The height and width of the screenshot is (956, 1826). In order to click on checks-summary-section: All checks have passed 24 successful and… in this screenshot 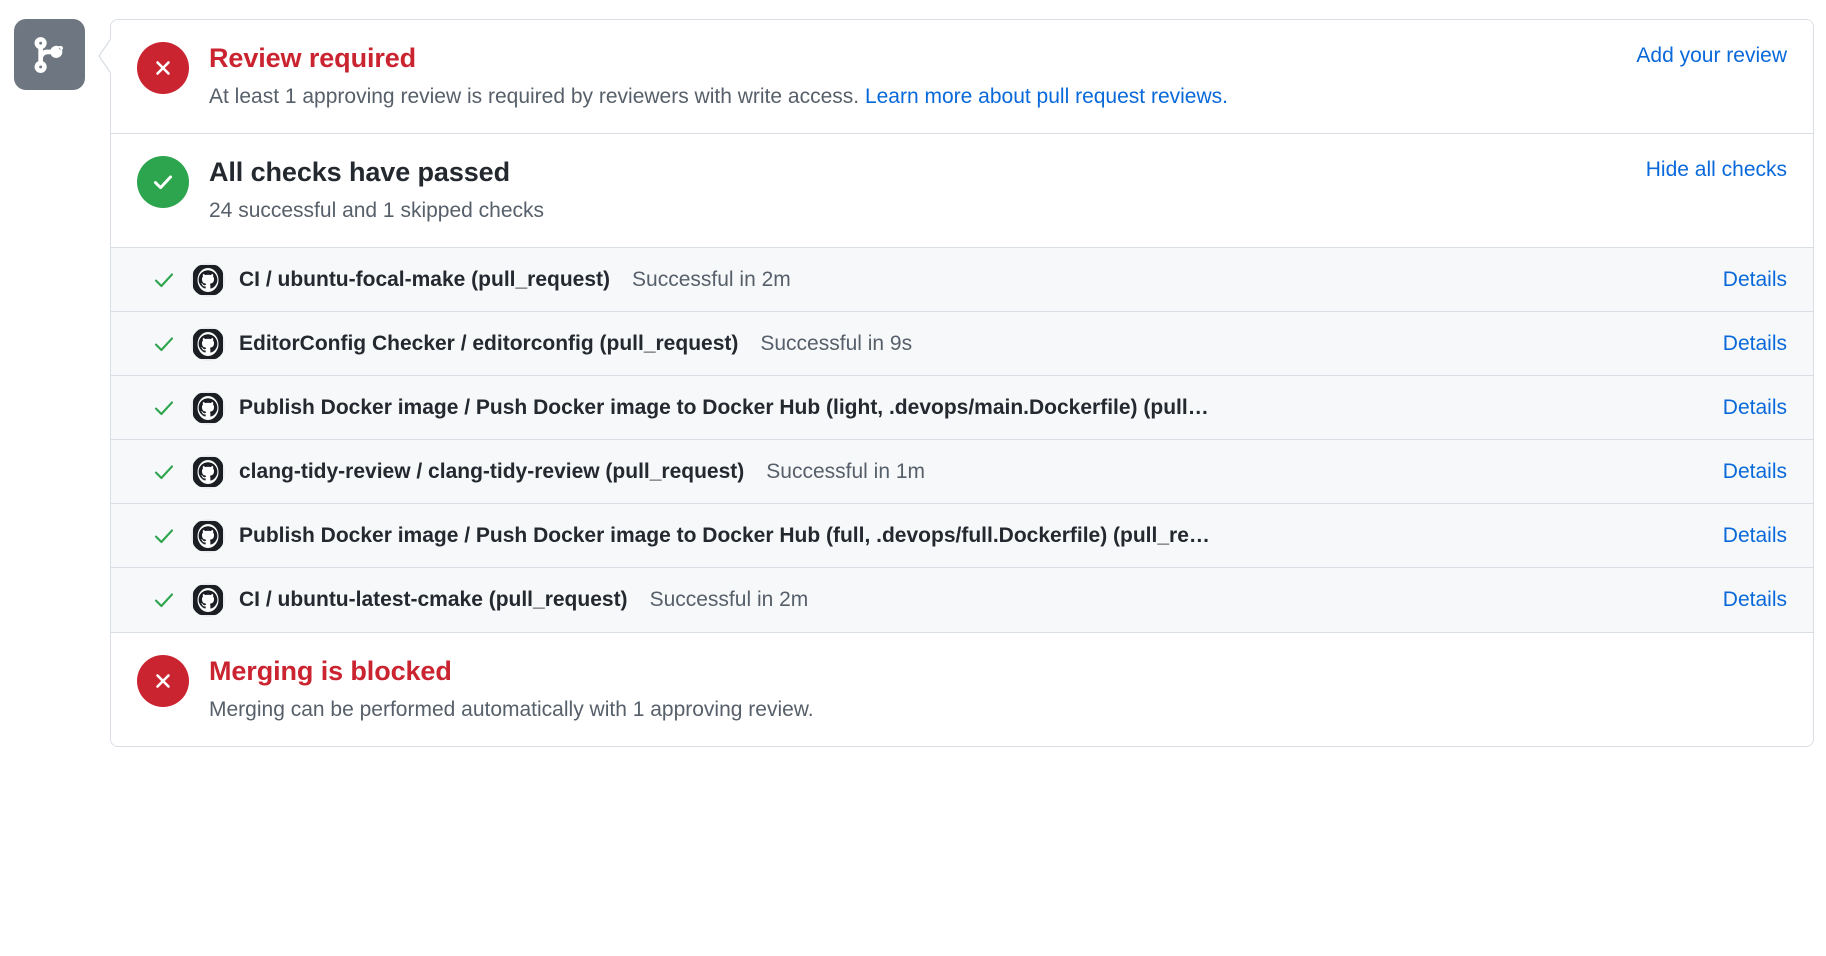, I will do `click(962, 190)`.